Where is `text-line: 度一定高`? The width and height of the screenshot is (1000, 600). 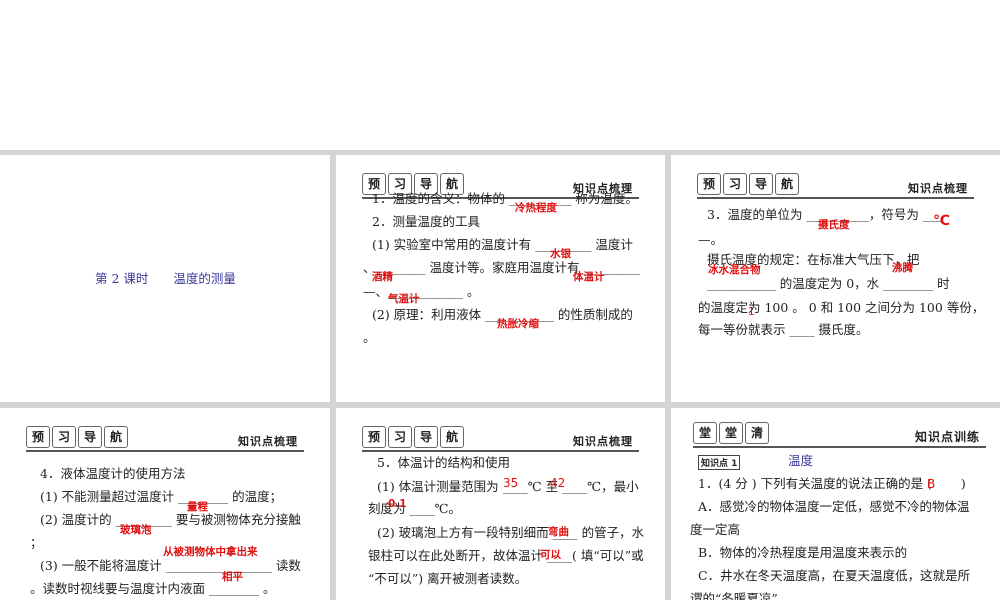 text-line: 度一定高 is located at coordinates (715, 529).